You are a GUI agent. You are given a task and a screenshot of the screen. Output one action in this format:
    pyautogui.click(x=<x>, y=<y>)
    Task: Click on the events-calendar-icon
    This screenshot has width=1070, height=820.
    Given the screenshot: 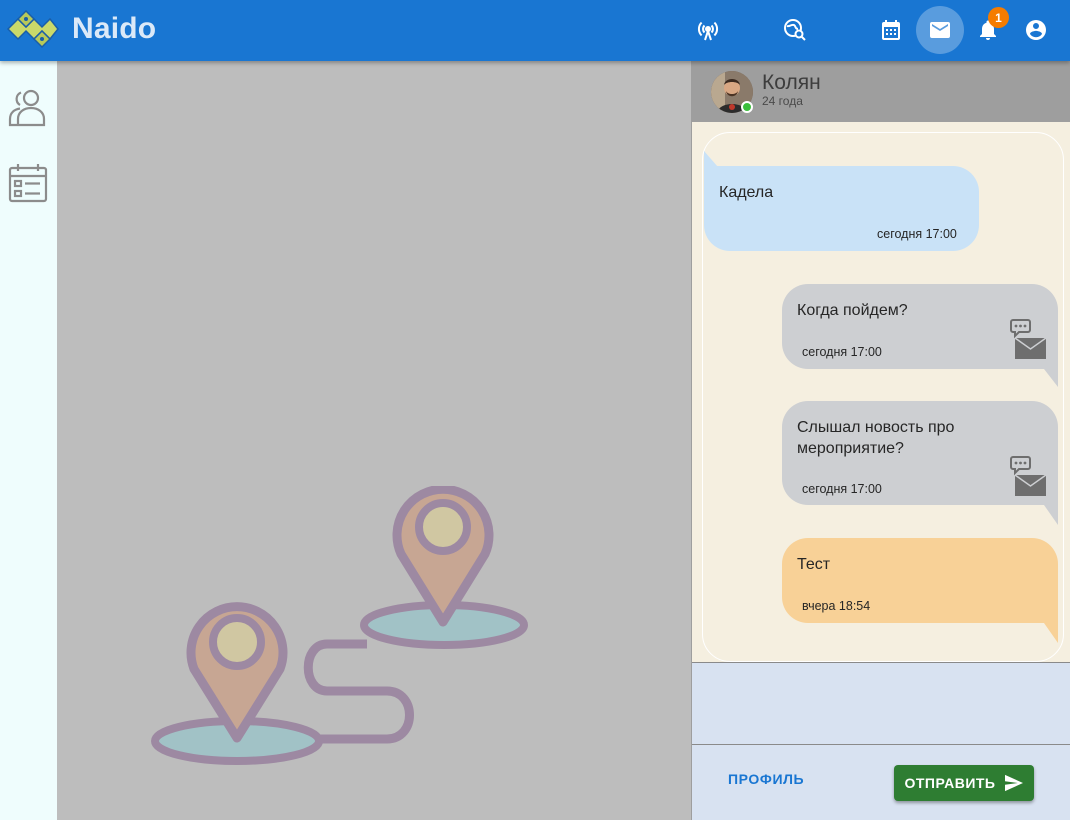 What is the action you would take?
    pyautogui.click(x=28, y=183)
    